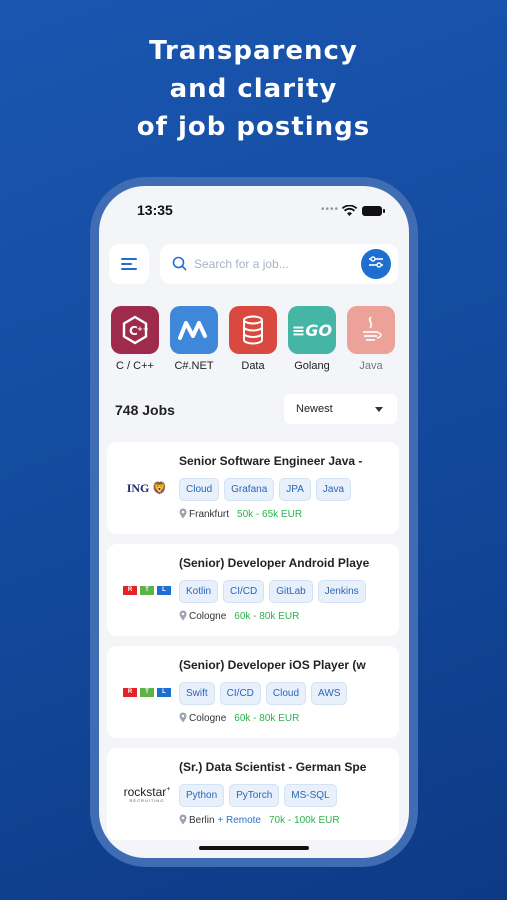 The image size is (507, 900). What do you see at coordinates (239, 820) in the screenshot?
I see `job-remote: + Remote` at bounding box center [239, 820].